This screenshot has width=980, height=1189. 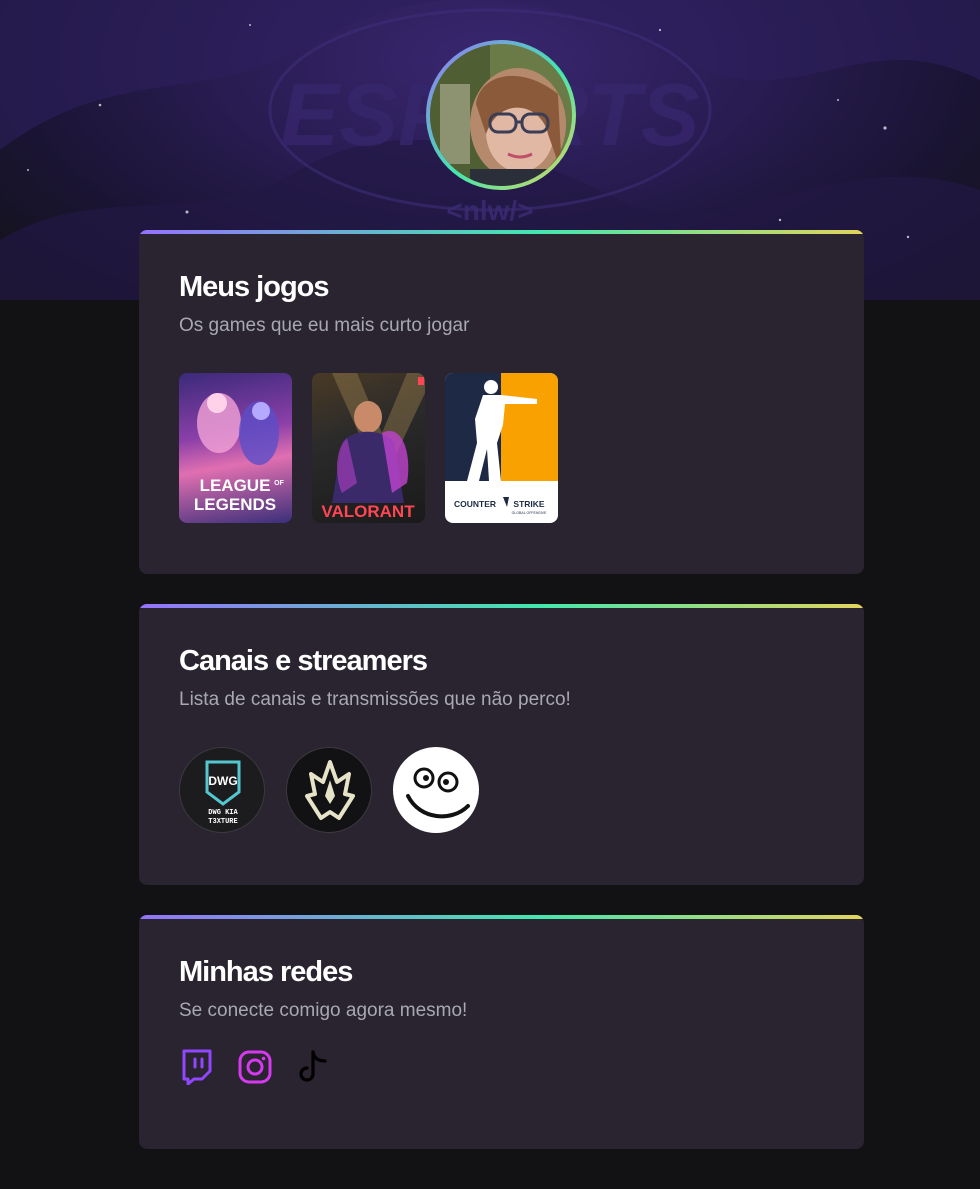 What do you see at coordinates (475, 504) in the screenshot?
I see `cs-logo-left: COUNTER` at bounding box center [475, 504].